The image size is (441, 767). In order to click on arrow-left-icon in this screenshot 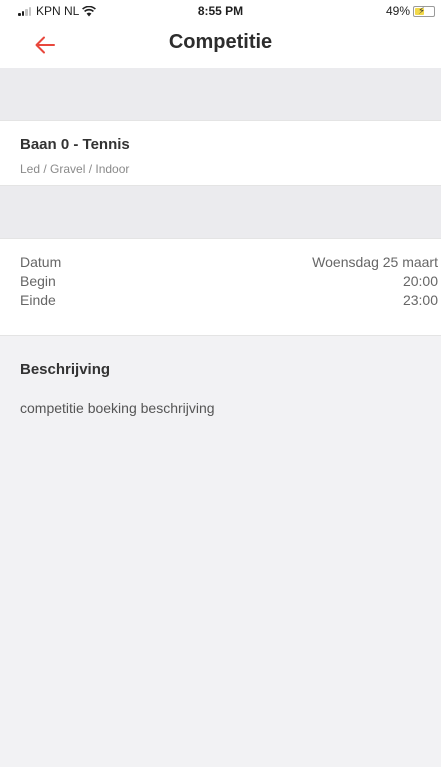, I will do `click(45, 45)`.